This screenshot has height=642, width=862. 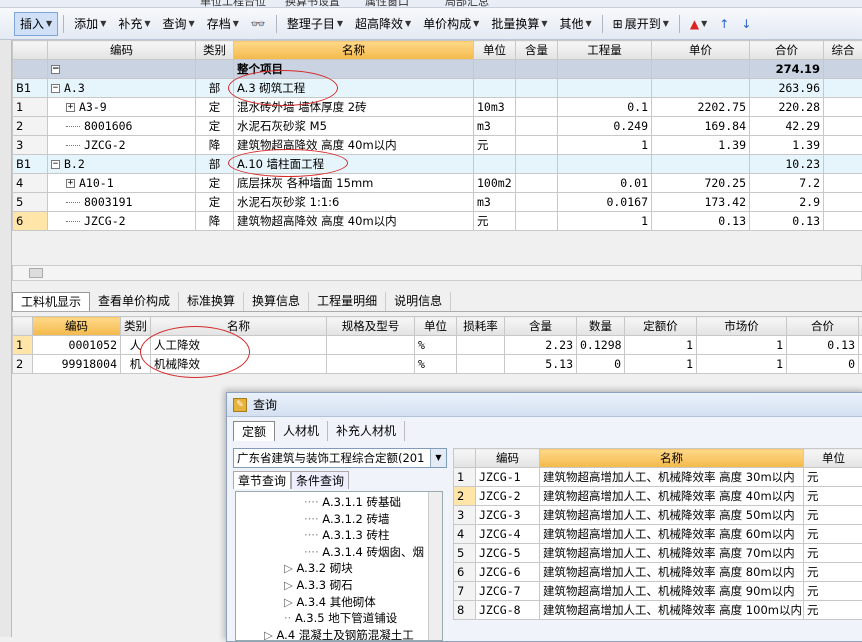 What do you see at coordinates (179, 24) in the screenshot?
I see `toolbar-button-3: 查询▼` at bounding box center [179, 24].